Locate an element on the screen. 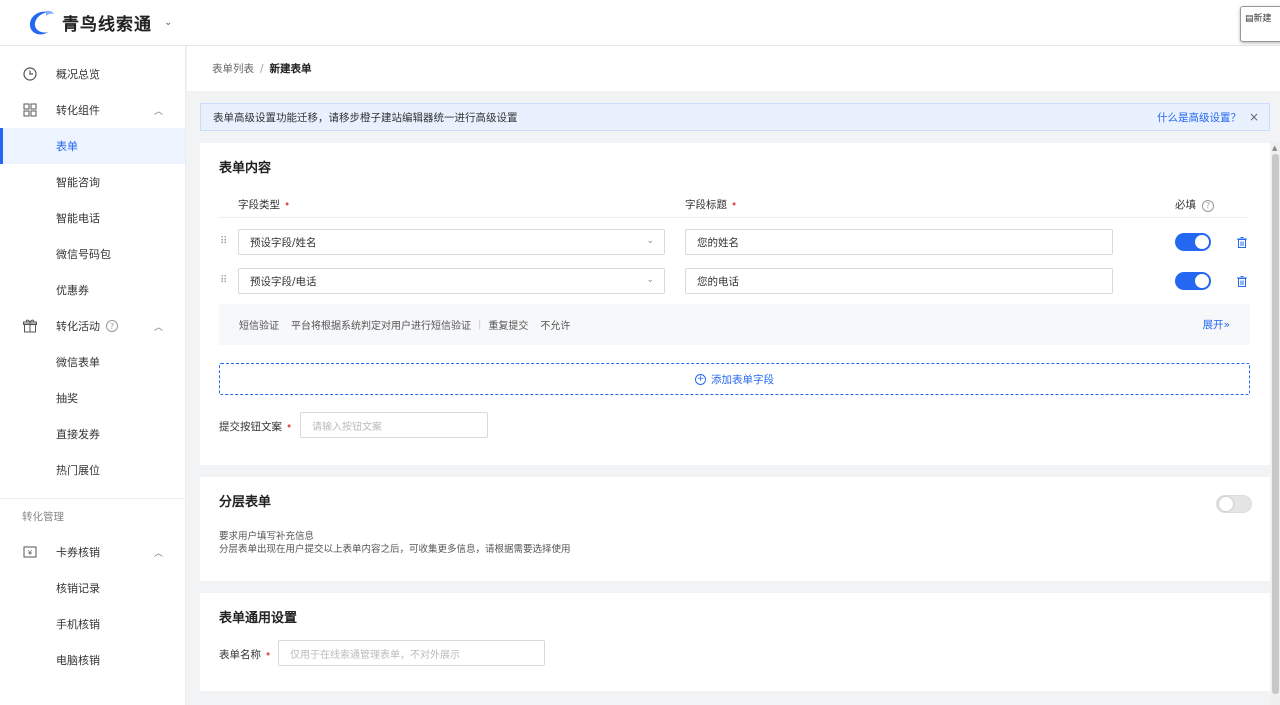 The width and height of the screenshot is (1280, 705). divider is located at coordinates (733, 217).